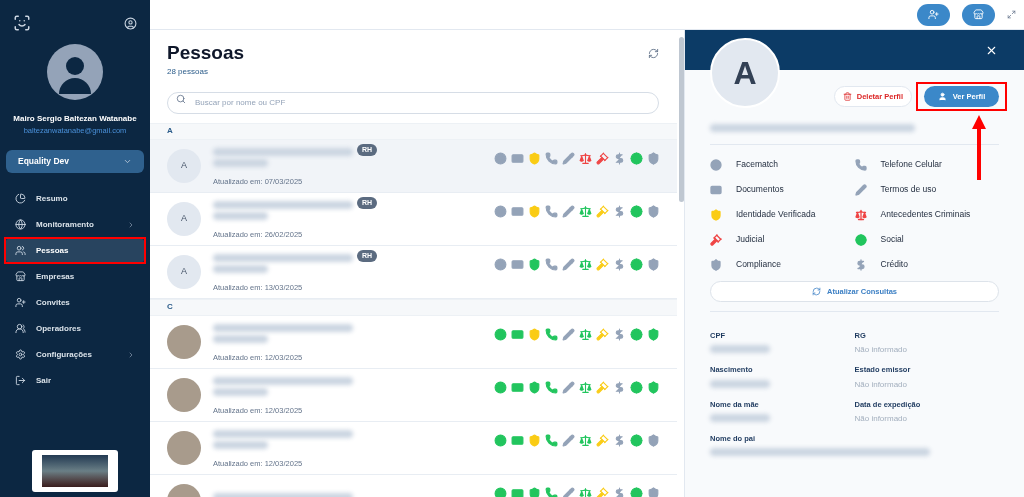  What do you see at coordinates (20, 329) in the screenshot?
I see `users-icon` at bounding box center [20, 329].